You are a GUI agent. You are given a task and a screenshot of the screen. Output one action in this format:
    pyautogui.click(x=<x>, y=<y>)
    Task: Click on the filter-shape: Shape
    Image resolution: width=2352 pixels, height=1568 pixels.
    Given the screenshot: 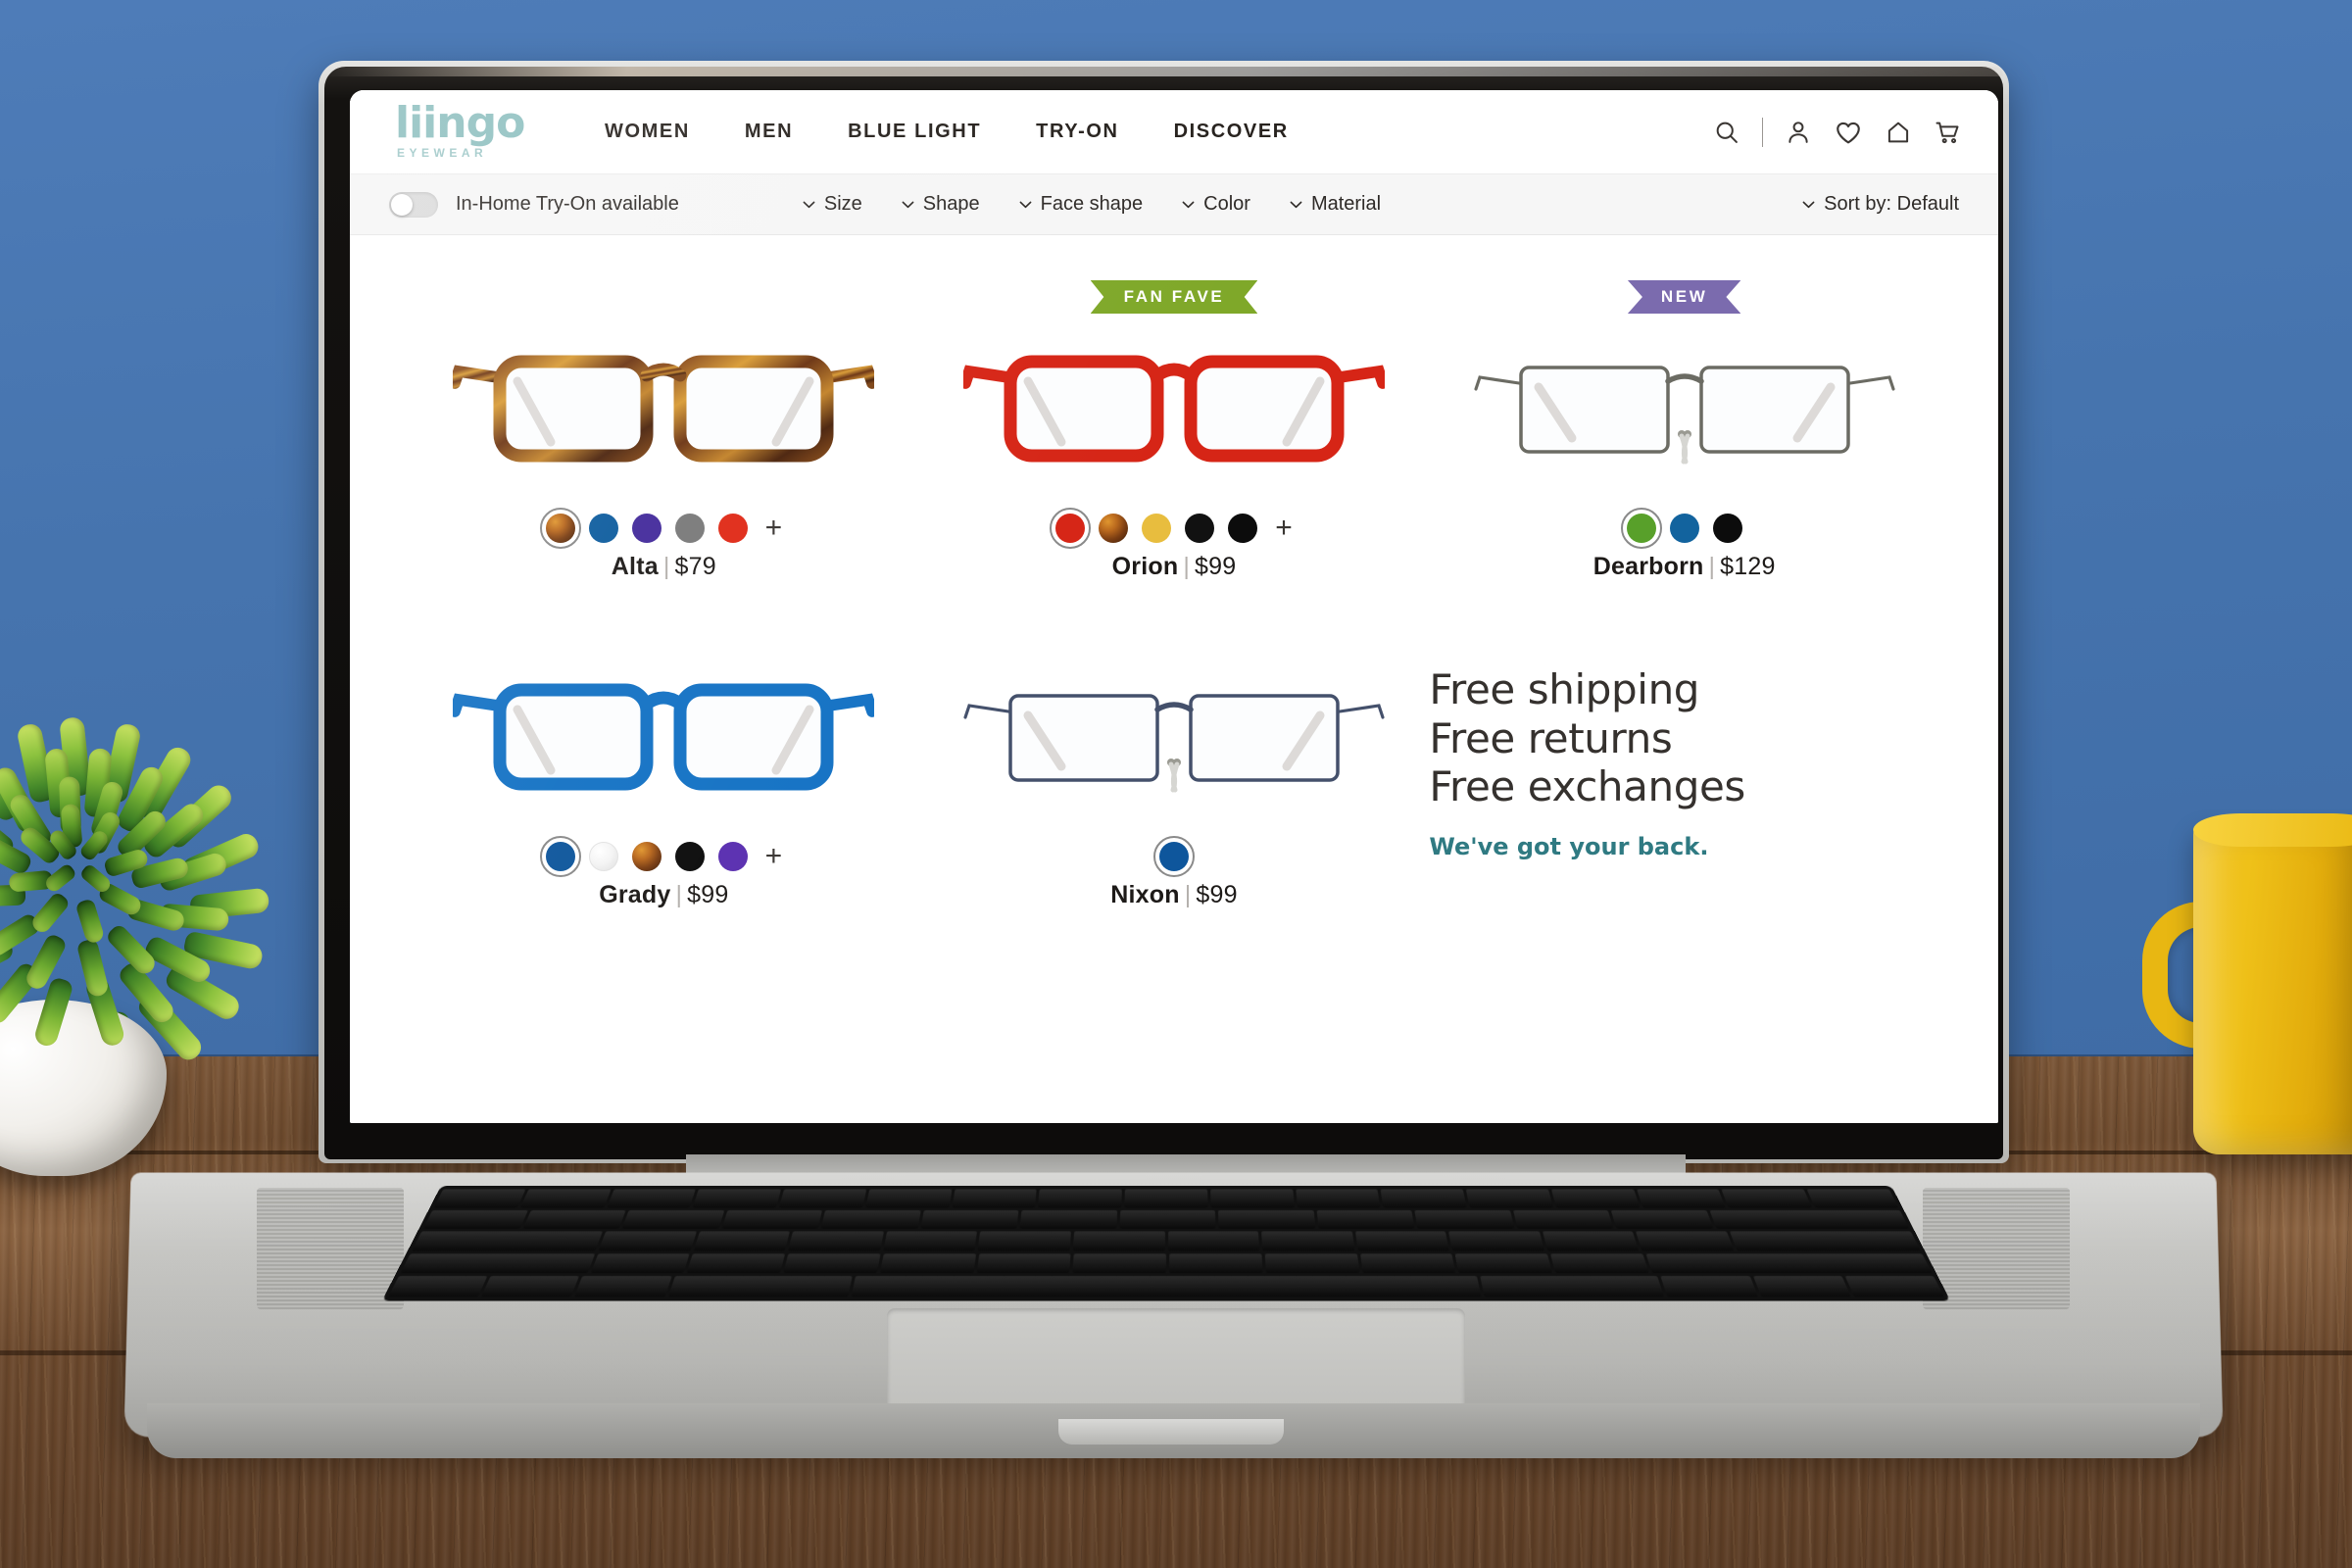 What is the action you would take?
    pyautogui.click(x=941, y=204)
    